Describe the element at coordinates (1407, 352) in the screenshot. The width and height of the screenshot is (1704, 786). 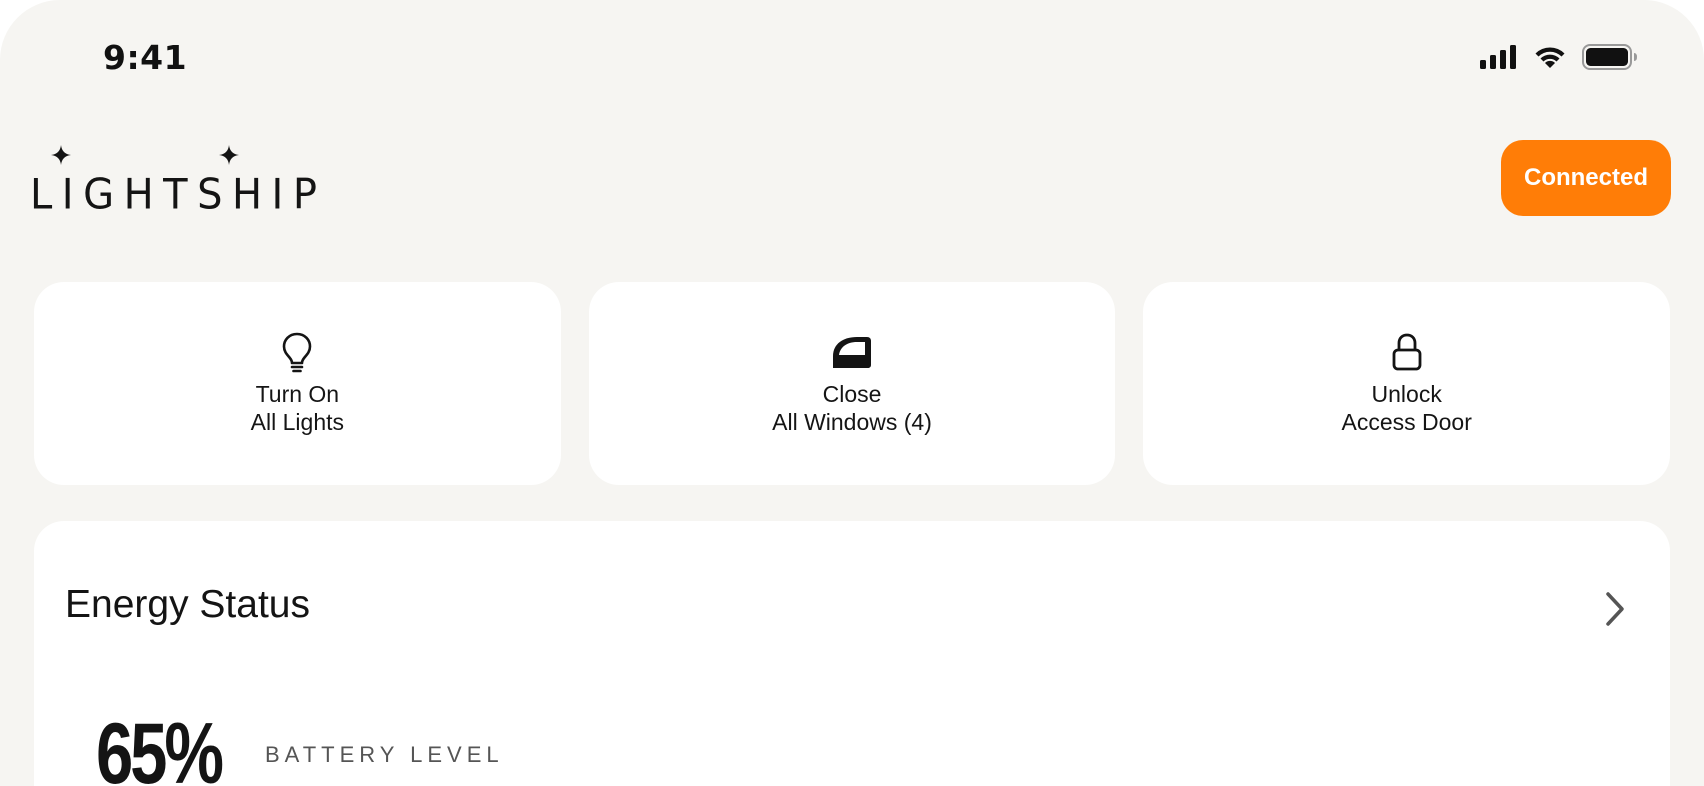
I see `lock-icon` at that location.